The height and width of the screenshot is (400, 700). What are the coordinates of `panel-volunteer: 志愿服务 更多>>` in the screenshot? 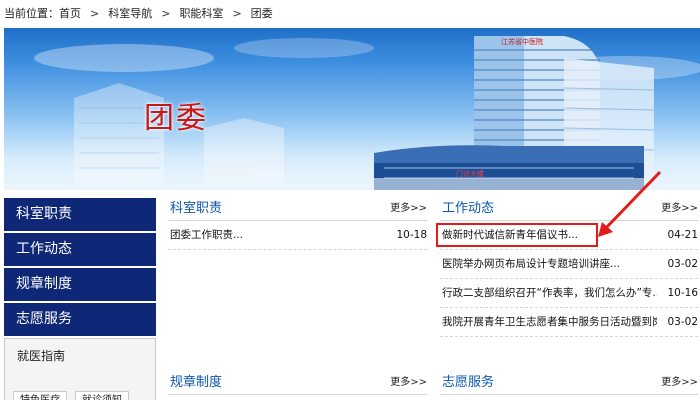 It's located at (569, 384).